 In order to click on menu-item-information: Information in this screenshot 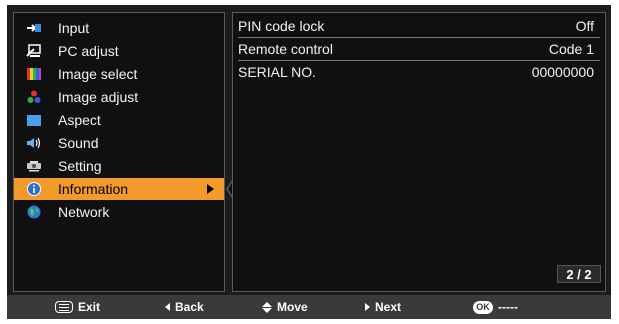, I will do `click(119, 189)`.